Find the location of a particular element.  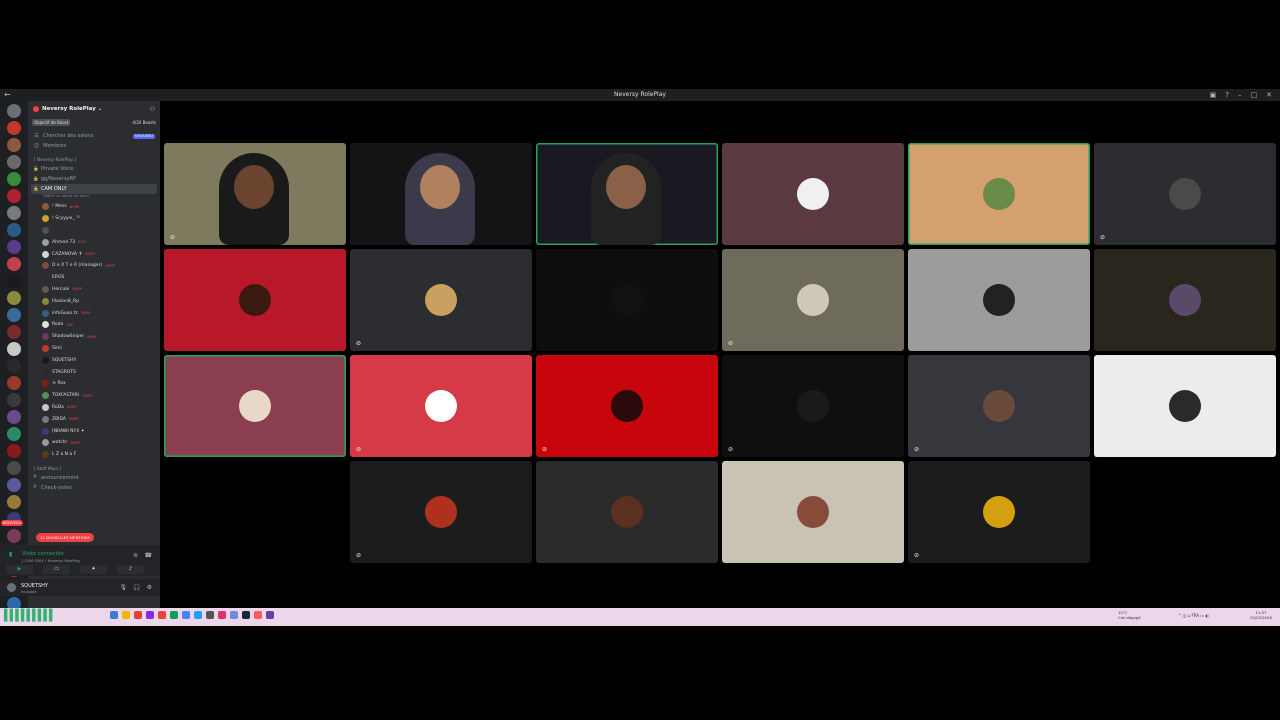

invite-icon: ⚇ is located at coordinates (152, 109).